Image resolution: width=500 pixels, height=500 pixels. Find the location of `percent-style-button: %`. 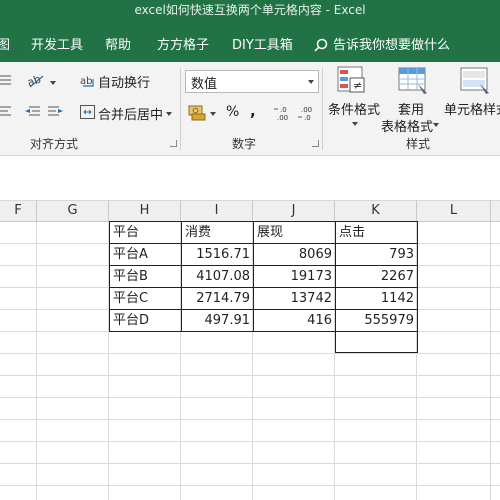

percent-style-button: % is located at coordinates (232, 112).